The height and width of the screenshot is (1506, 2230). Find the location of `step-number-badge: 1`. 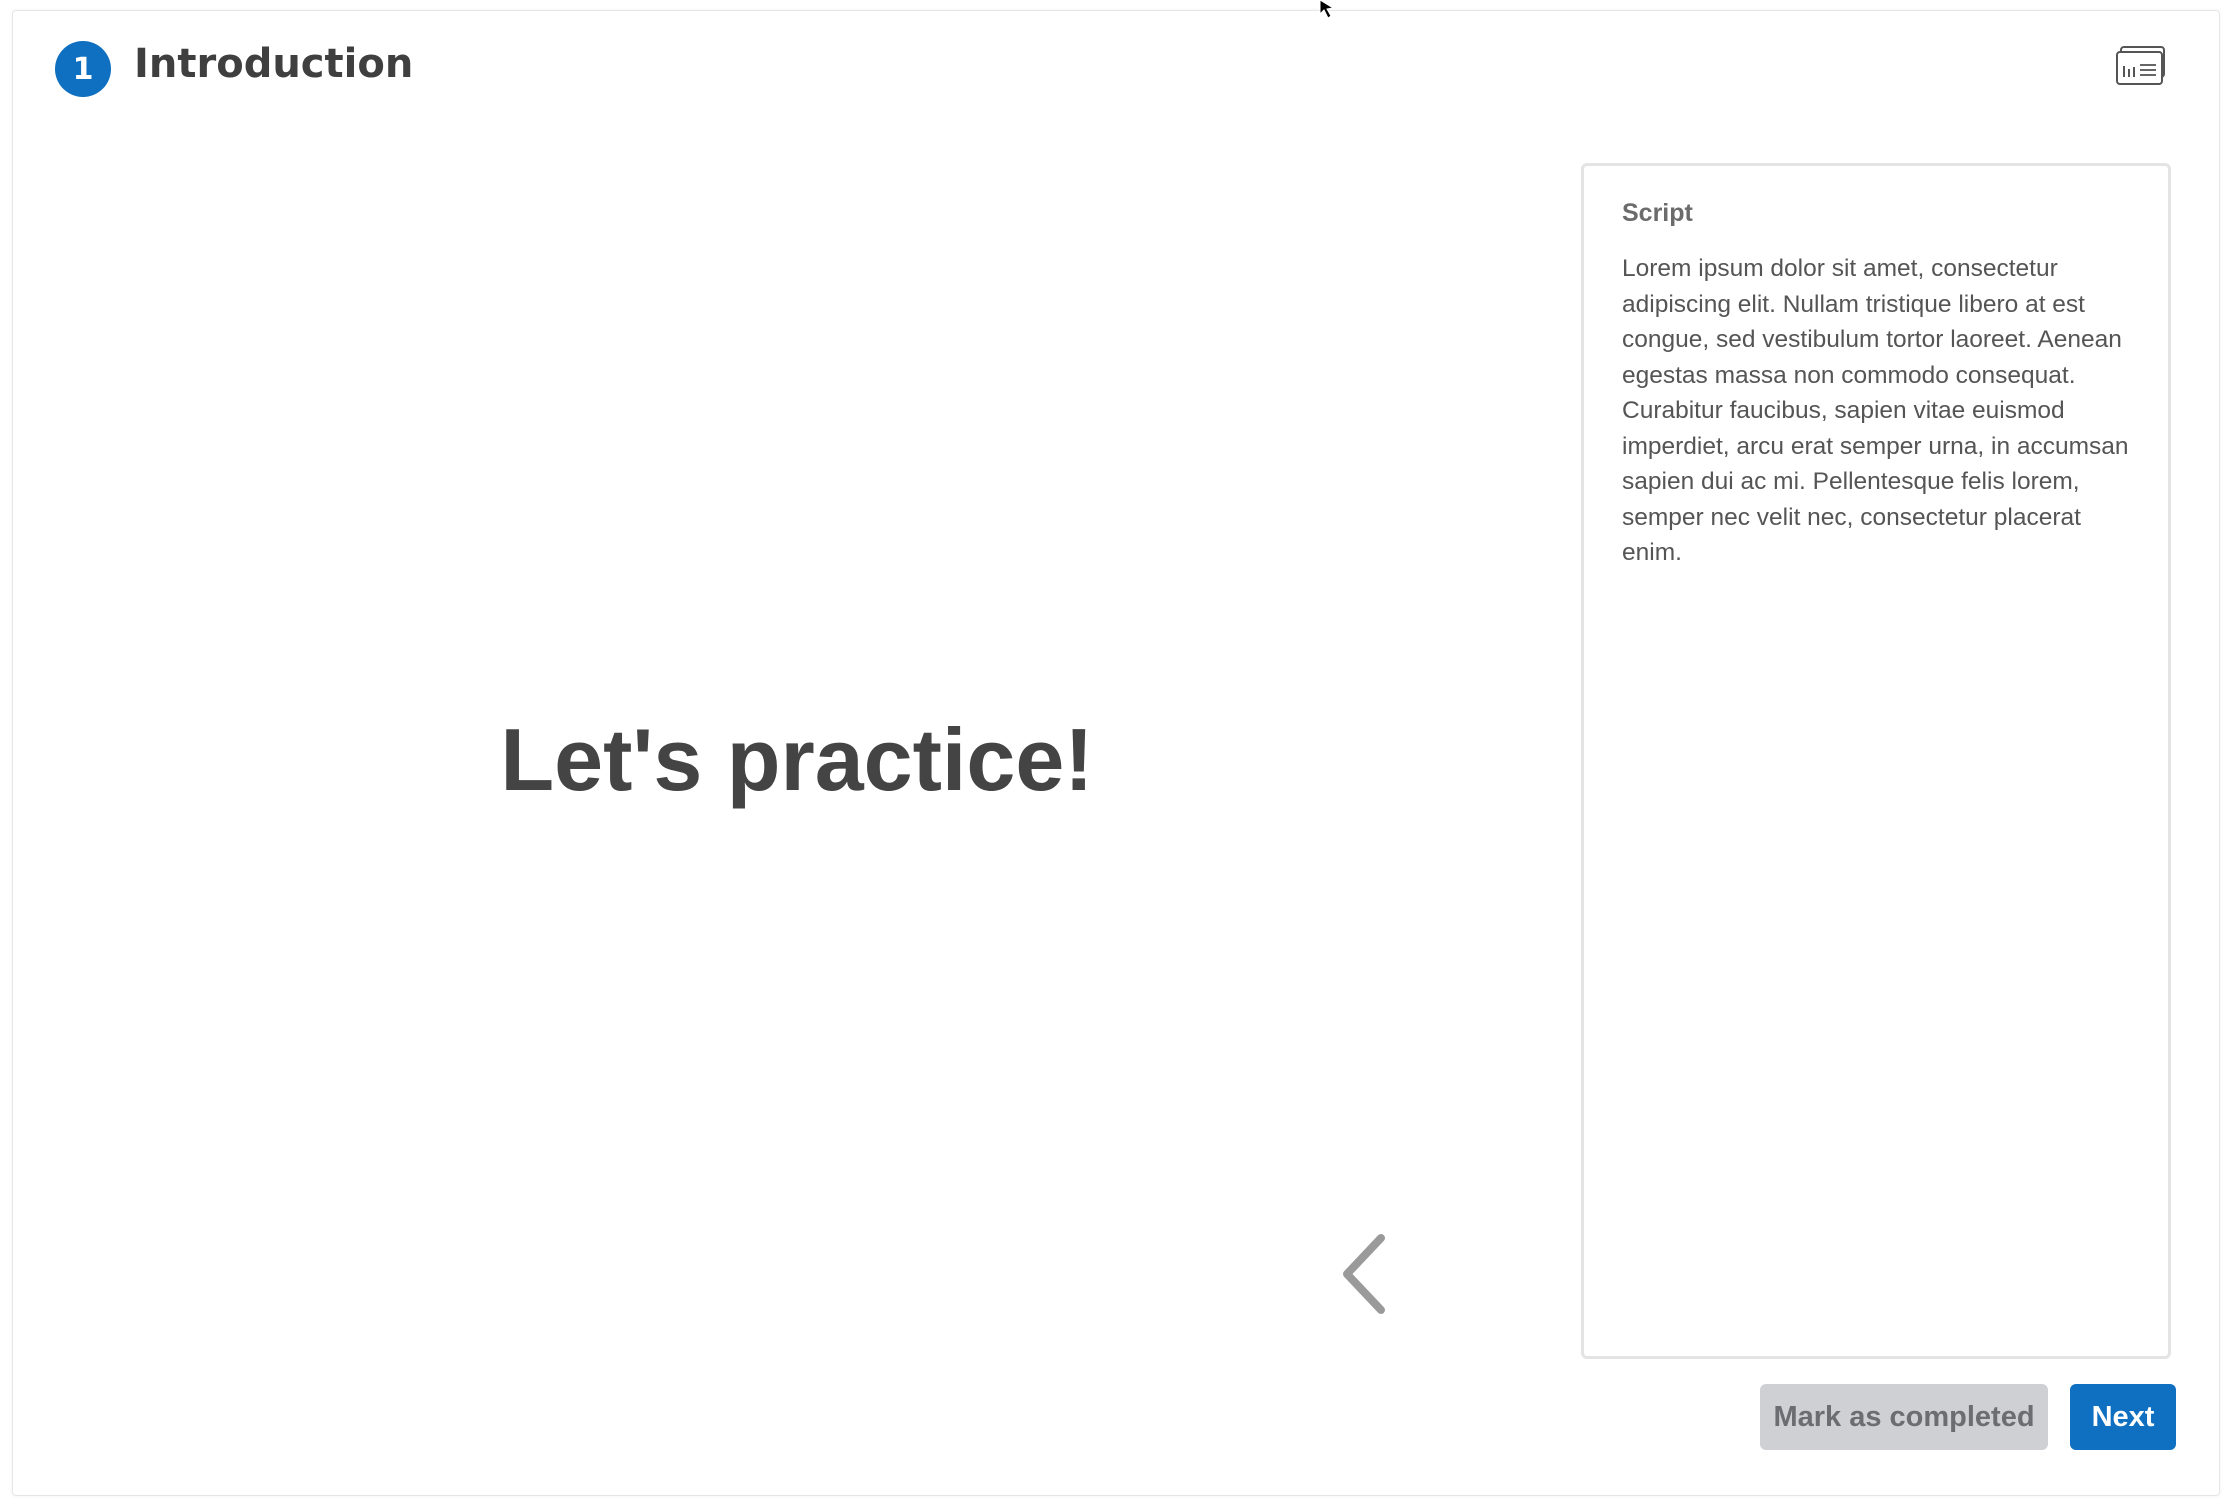

step-number-badge: 1 is located at coordinates (83, 69).